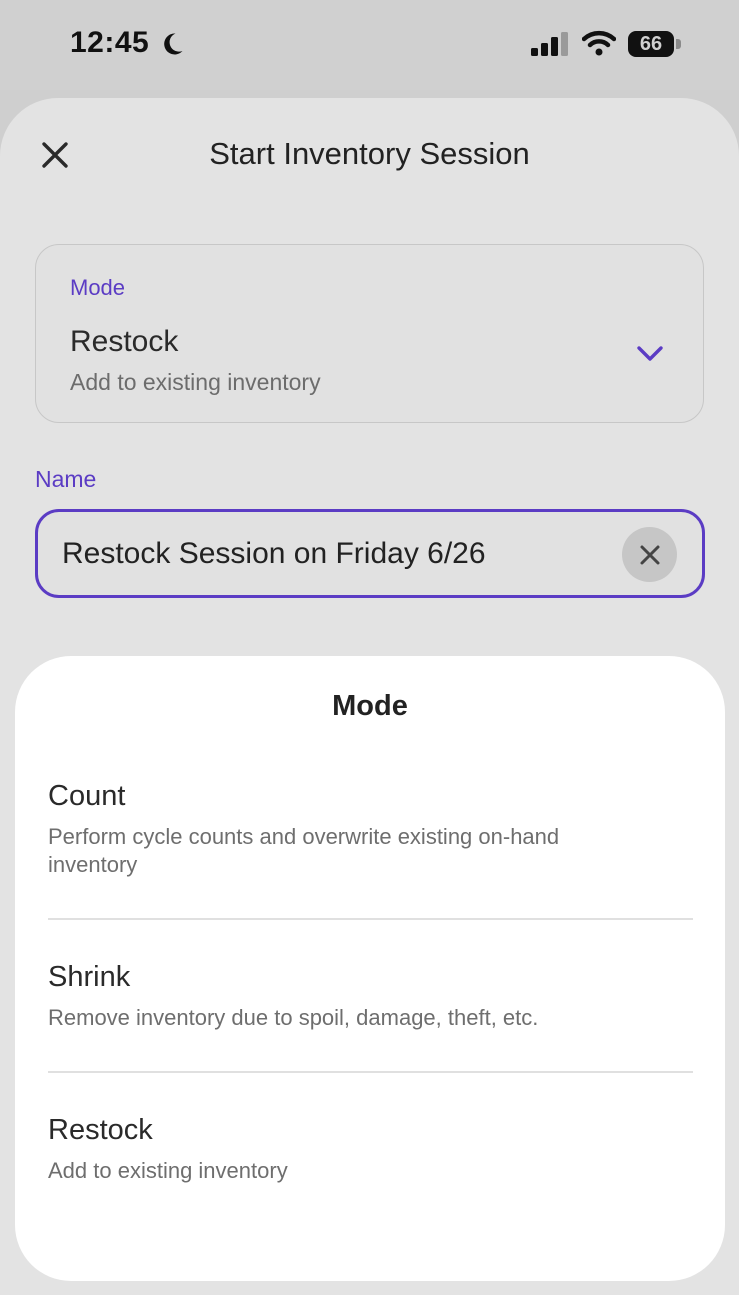 The width and height of the screenshot is (739, 1295). Describe the element at coordinates (369, 333) in the screenshot. I see `mode-select: Mode Restock Add to existing inventory` at that location.